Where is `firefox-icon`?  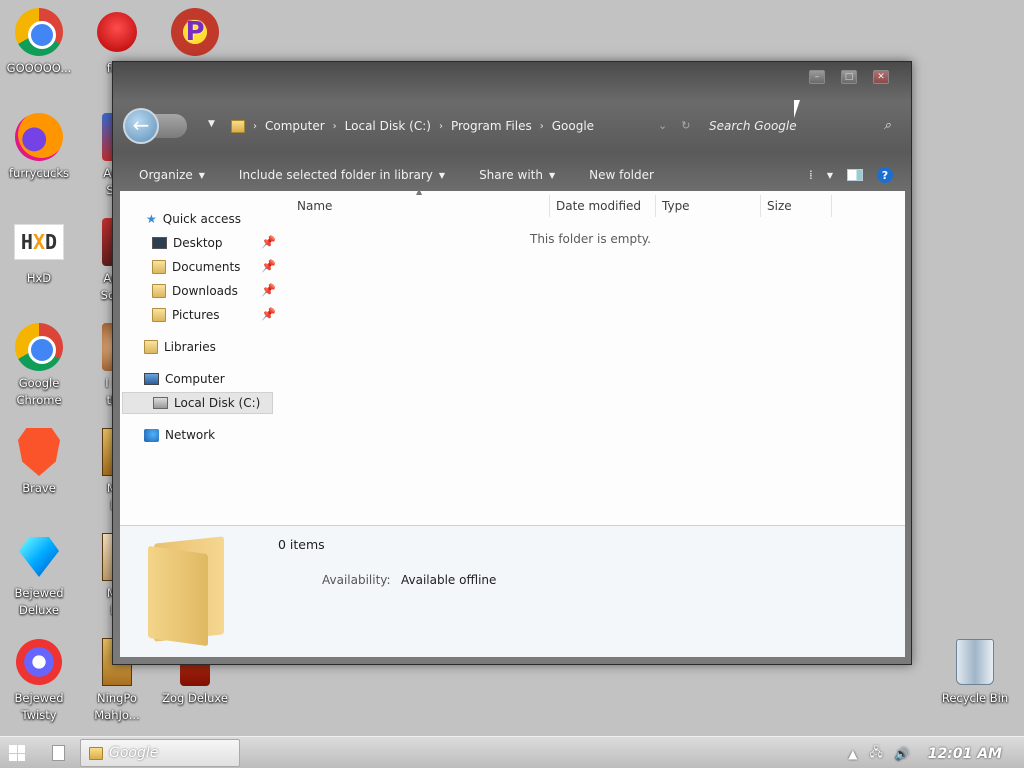 firefox-icon is located at coordinates (39, 137).